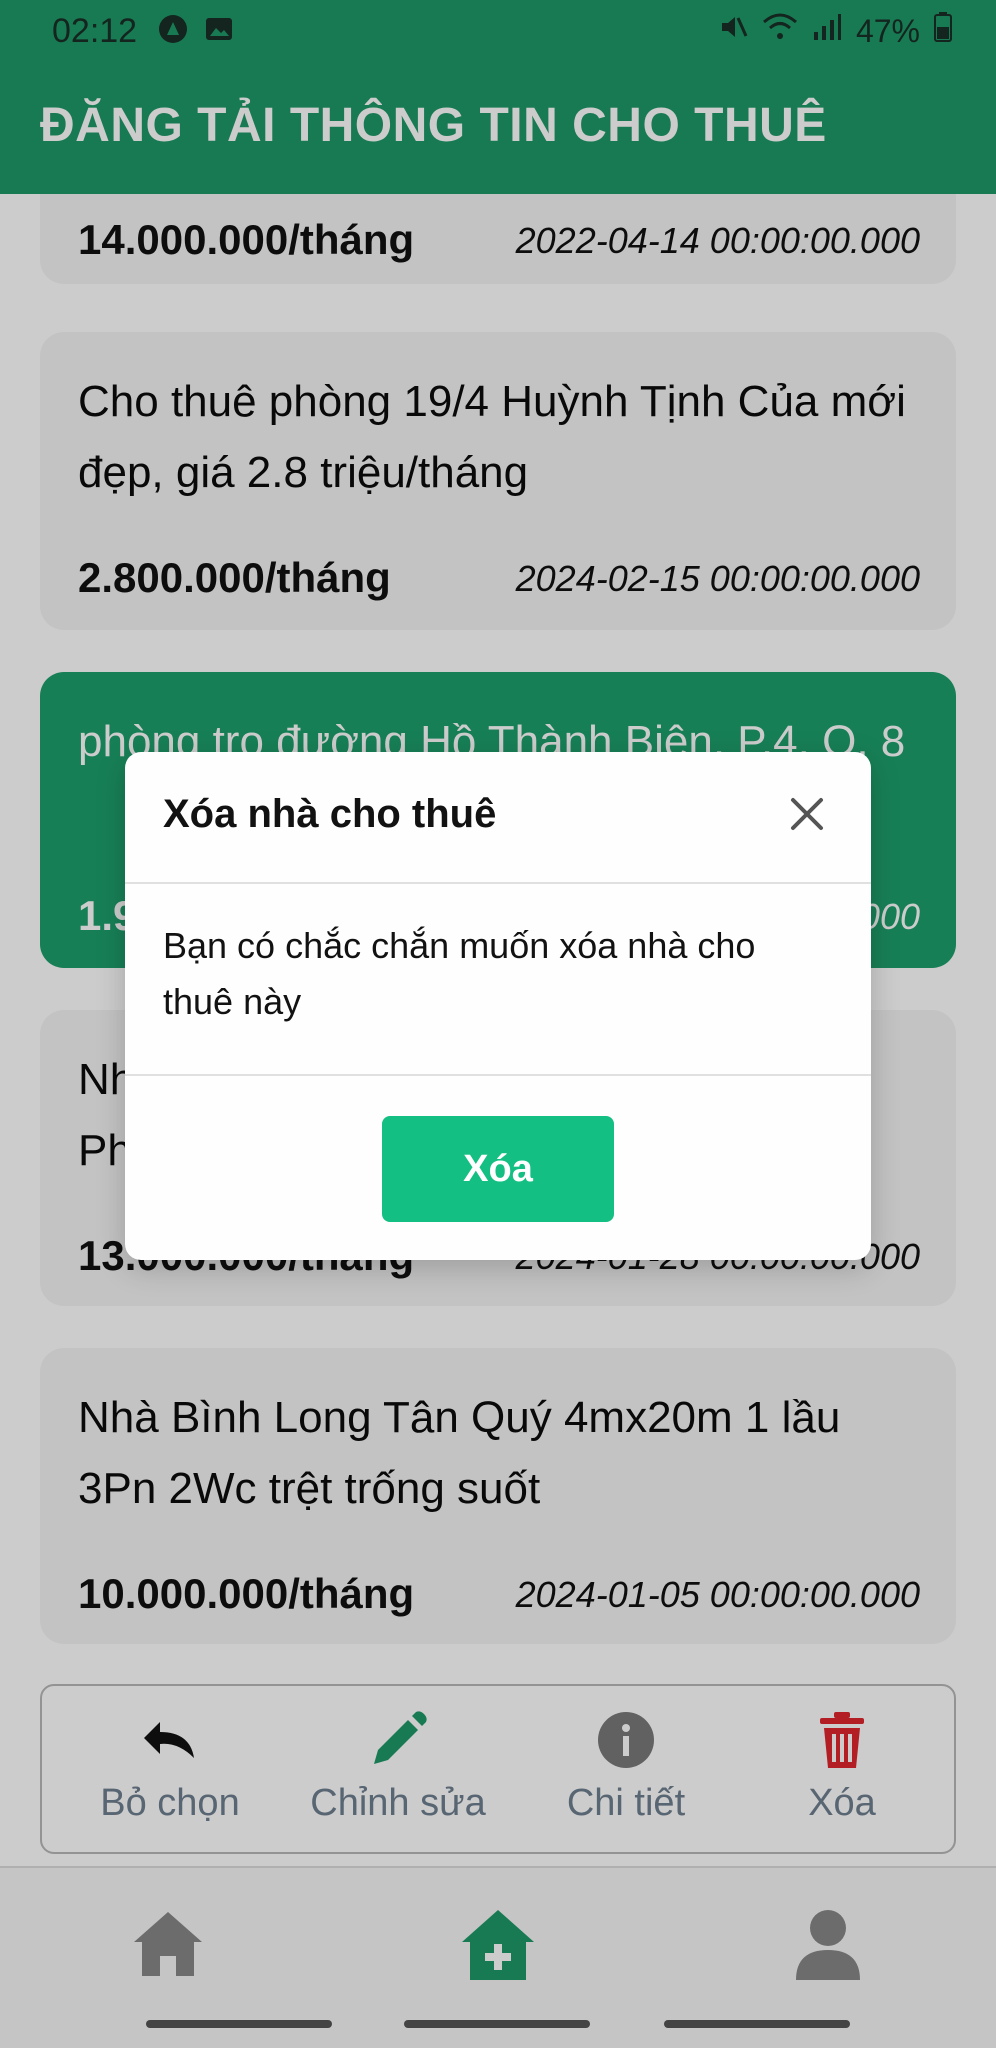 This screenshot has width=996, height=2048. Describe the element at coordinates (498, 818) in the screenshot. I see `dialog-header: Xóa nhà cho thuê` at that location.